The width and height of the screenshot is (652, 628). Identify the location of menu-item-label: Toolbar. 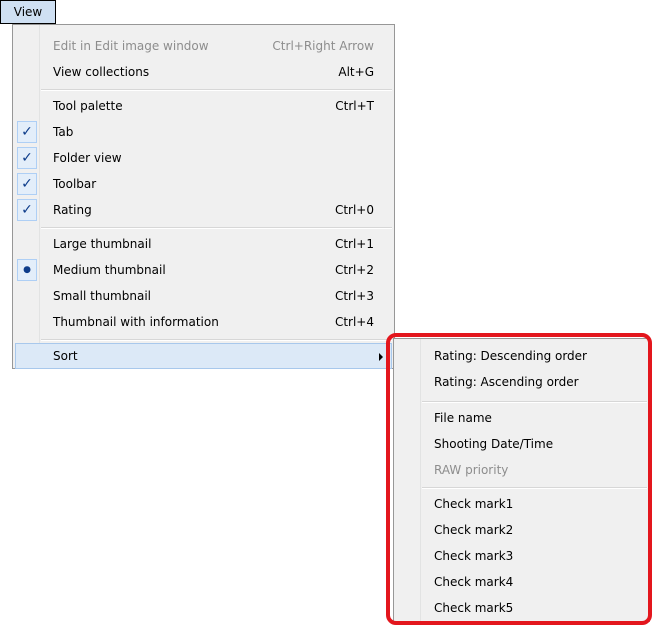
(75, 184).